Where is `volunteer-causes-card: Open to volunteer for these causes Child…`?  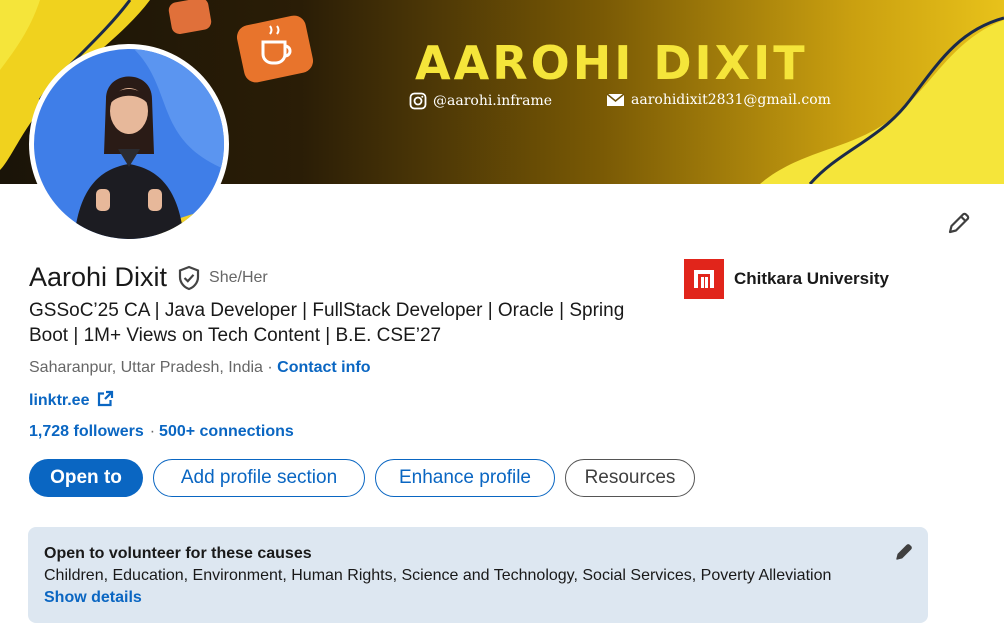
volunteer-causes-card: Open to volunteer for these causes Child… is located at coordinates (478, 575).